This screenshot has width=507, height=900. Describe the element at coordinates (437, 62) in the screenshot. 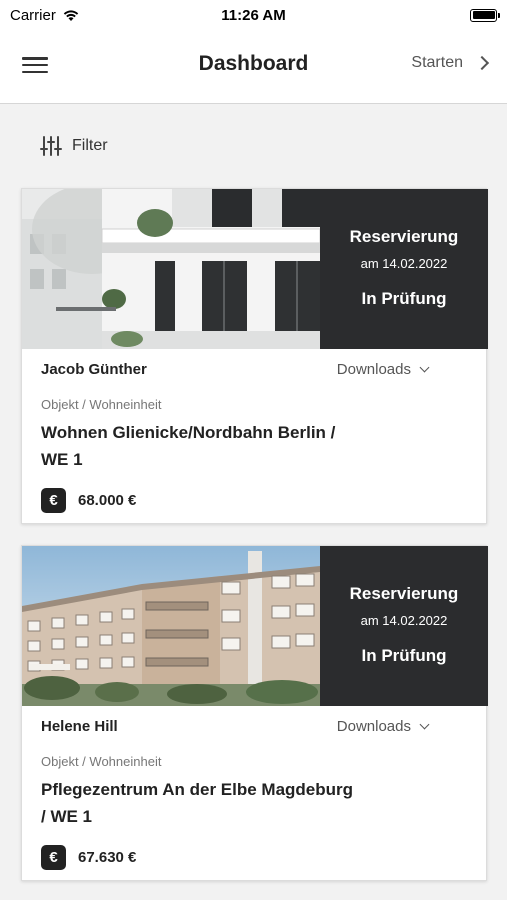

I see `start-button-label: Starten` at that location.